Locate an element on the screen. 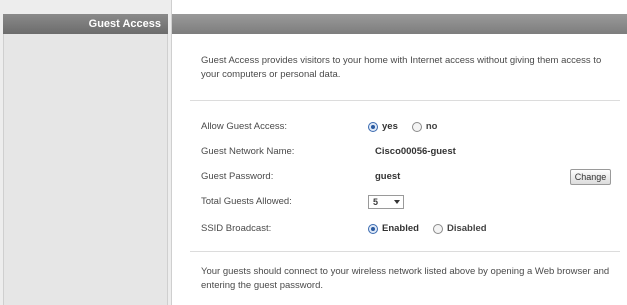 The height and width of the screenshot is (305, 627). ssid-broadcast-row: SSID Broadcast: Enabled Disabled is located at coordinates (408, 229).